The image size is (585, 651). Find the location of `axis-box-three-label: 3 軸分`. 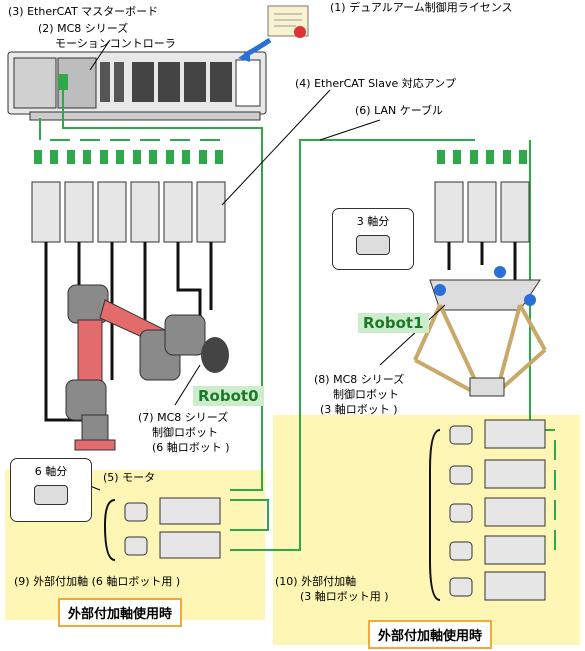

axis-box-three-label: 3 軸分 is located at coordinates (373, 221).